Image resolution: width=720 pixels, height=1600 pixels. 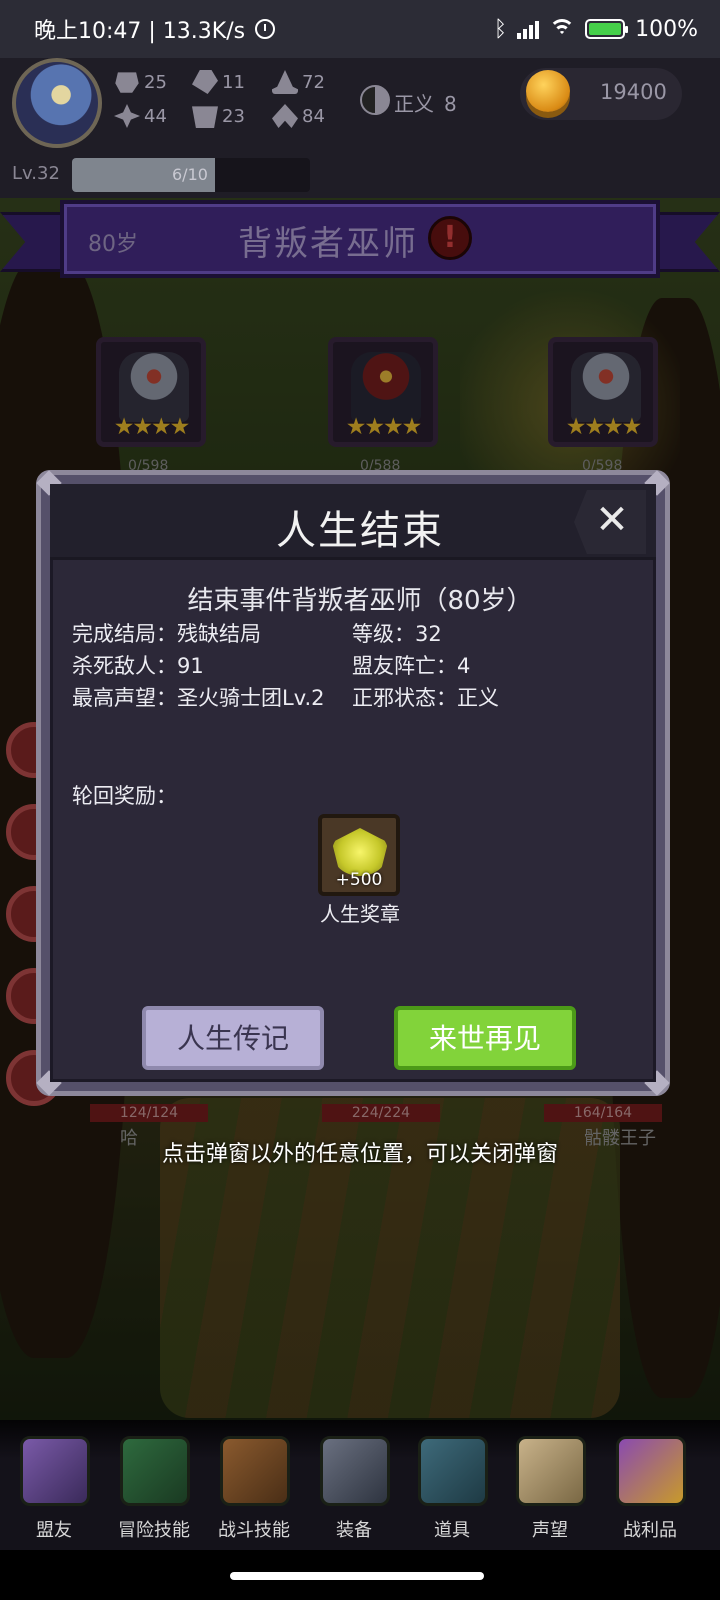 What do you see at coordinates (360, 29) in the screenshot?
I see `status-bar: 晚上10:47 | 13.3K/s ᛒ 100%` at bounding box center [360, 29].